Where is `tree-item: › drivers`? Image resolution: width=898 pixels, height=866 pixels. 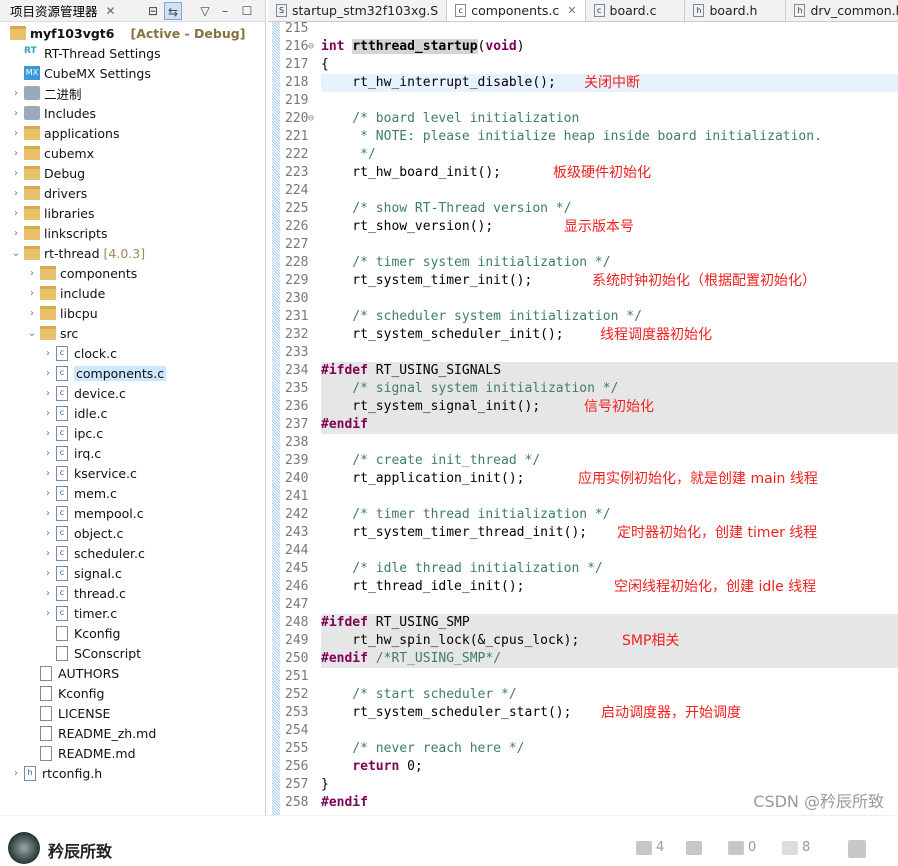
tree-item: › drivers is located at coordinates (48, 193).